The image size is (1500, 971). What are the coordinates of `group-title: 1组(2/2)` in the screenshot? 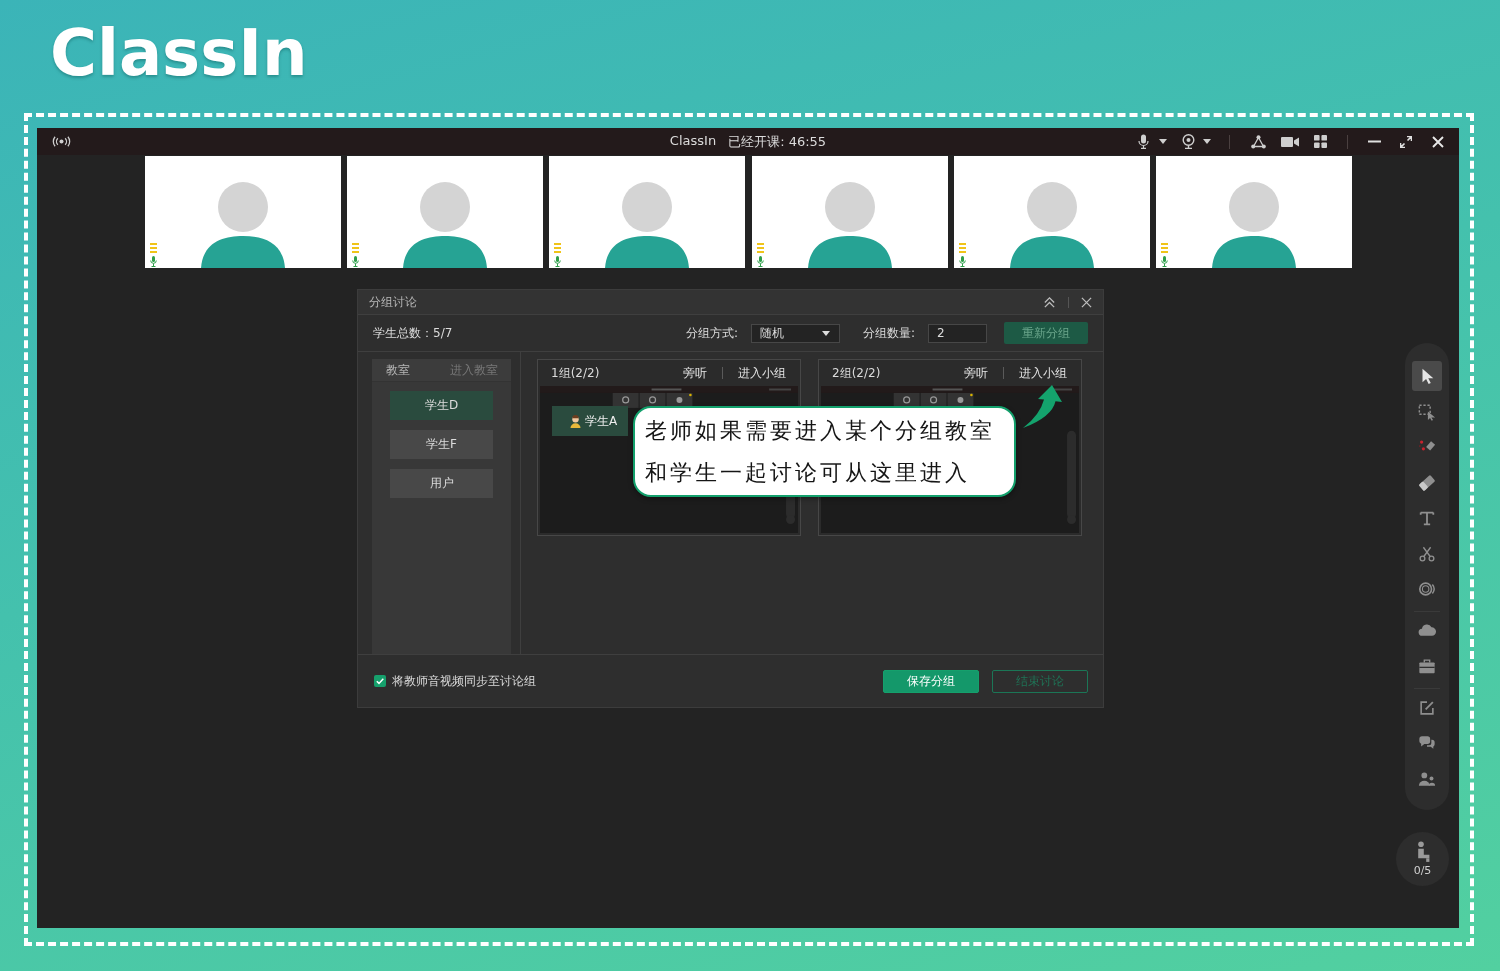 It's located at (575, 373).